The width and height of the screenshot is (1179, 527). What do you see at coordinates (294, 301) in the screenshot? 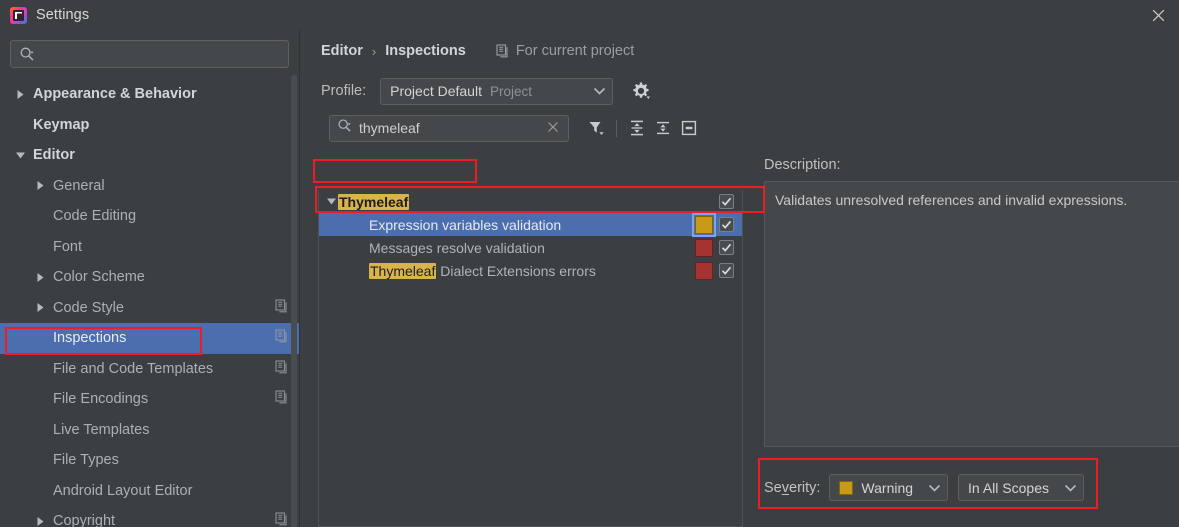
I see `sidebar-scrollbar` at bounding box center [294, 301].